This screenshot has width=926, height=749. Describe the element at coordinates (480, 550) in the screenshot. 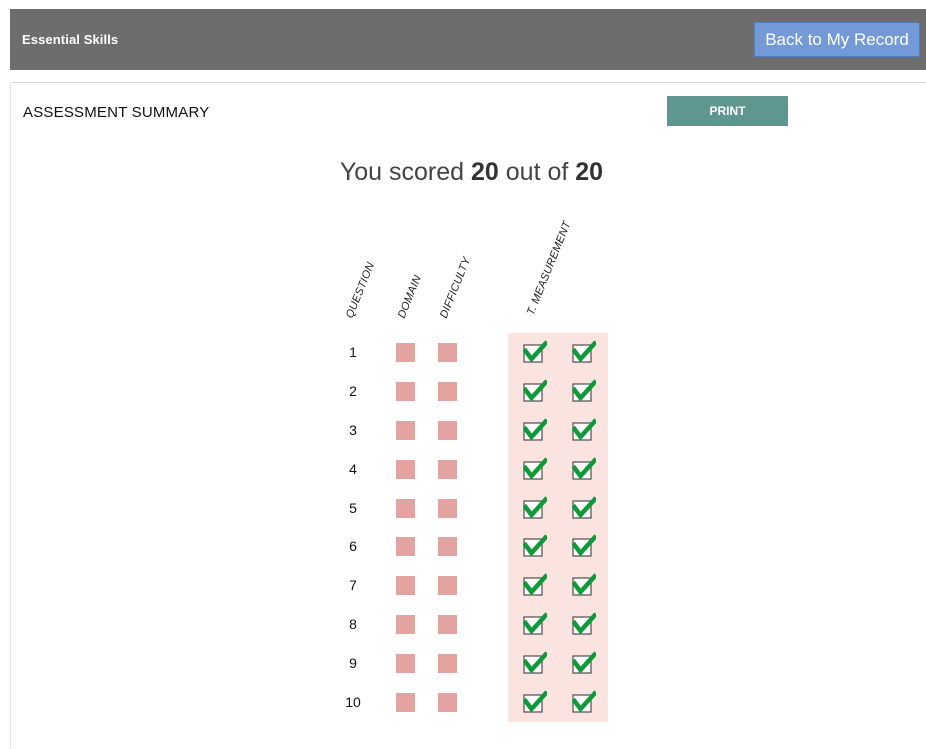

I see `table-row: 6` at that location.